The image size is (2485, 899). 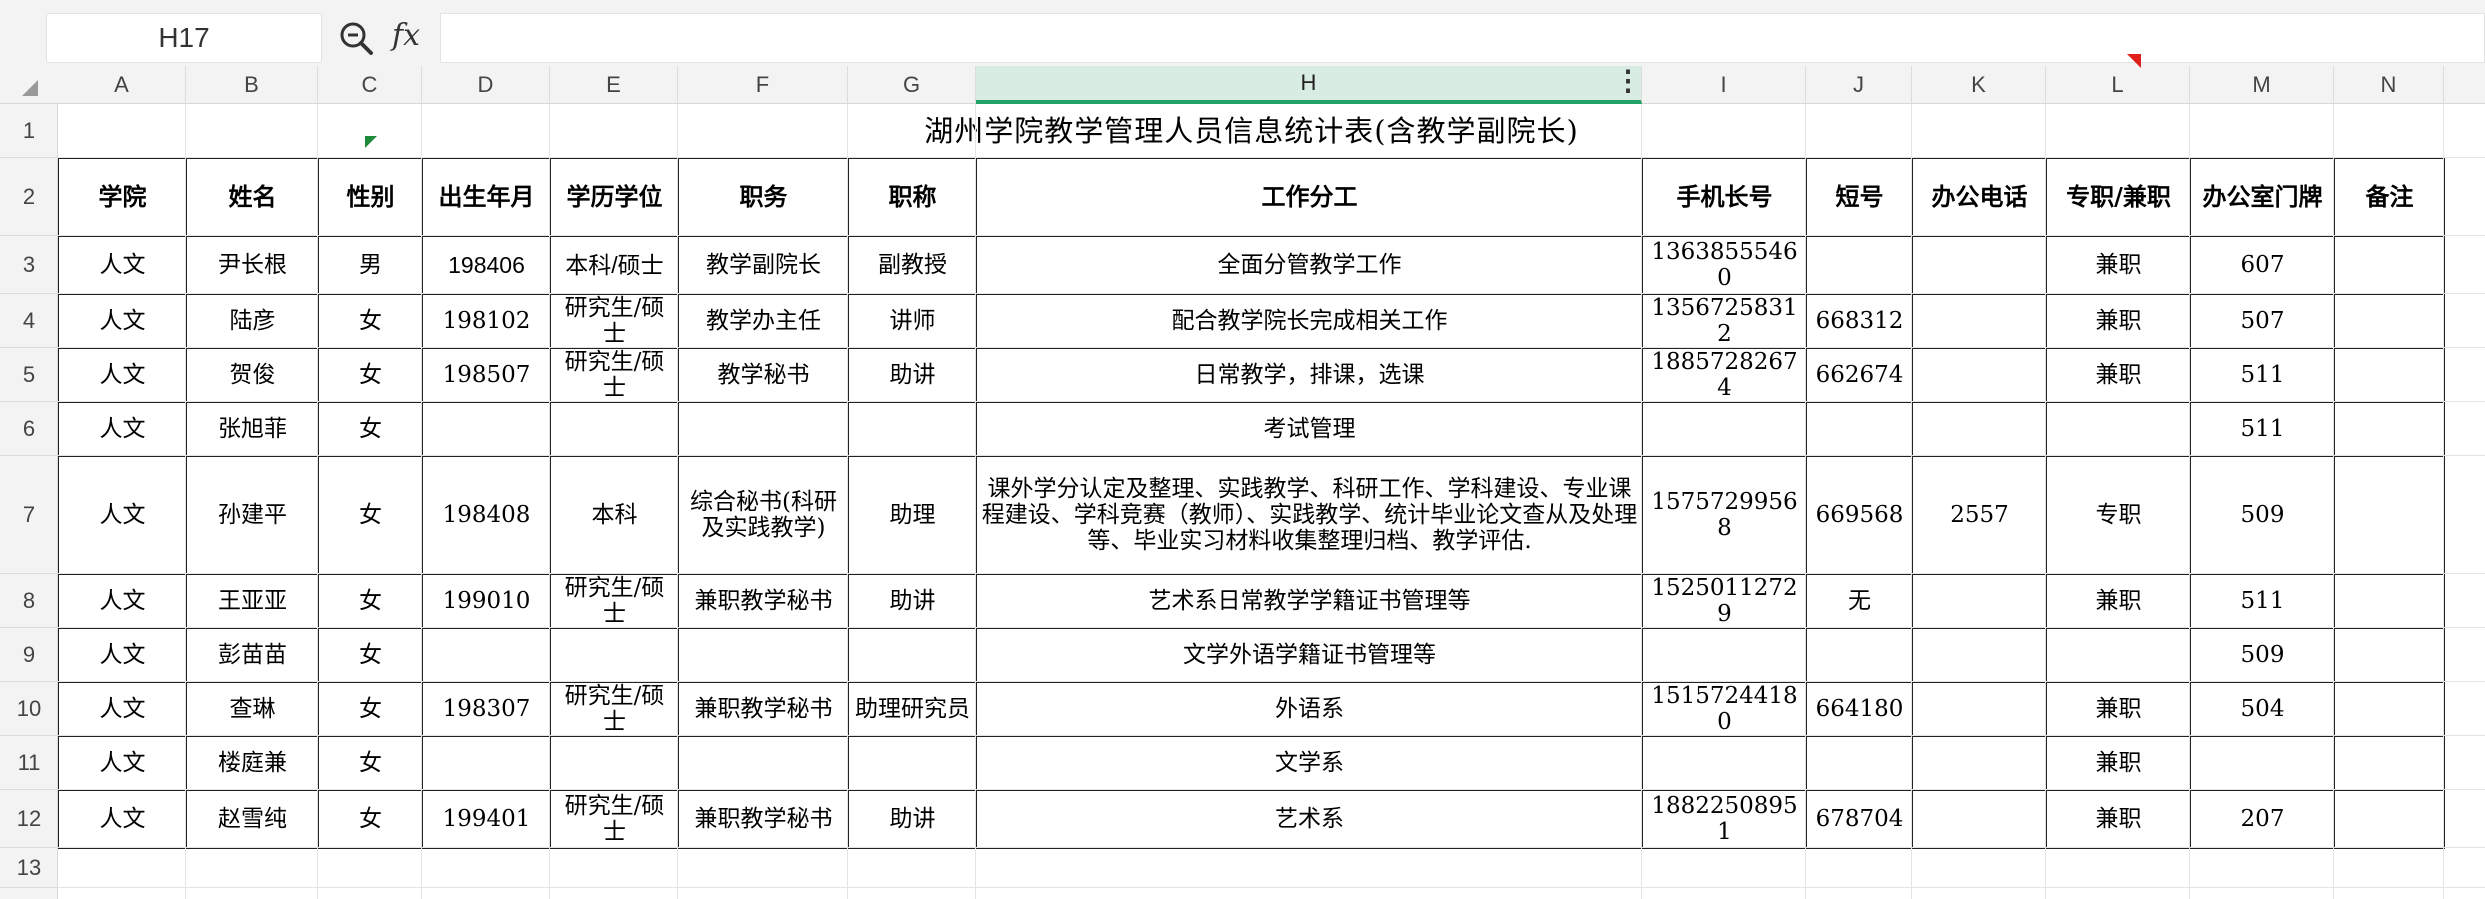 I want to click on table-cell: 13567258312, so click(x=1724, y=321).